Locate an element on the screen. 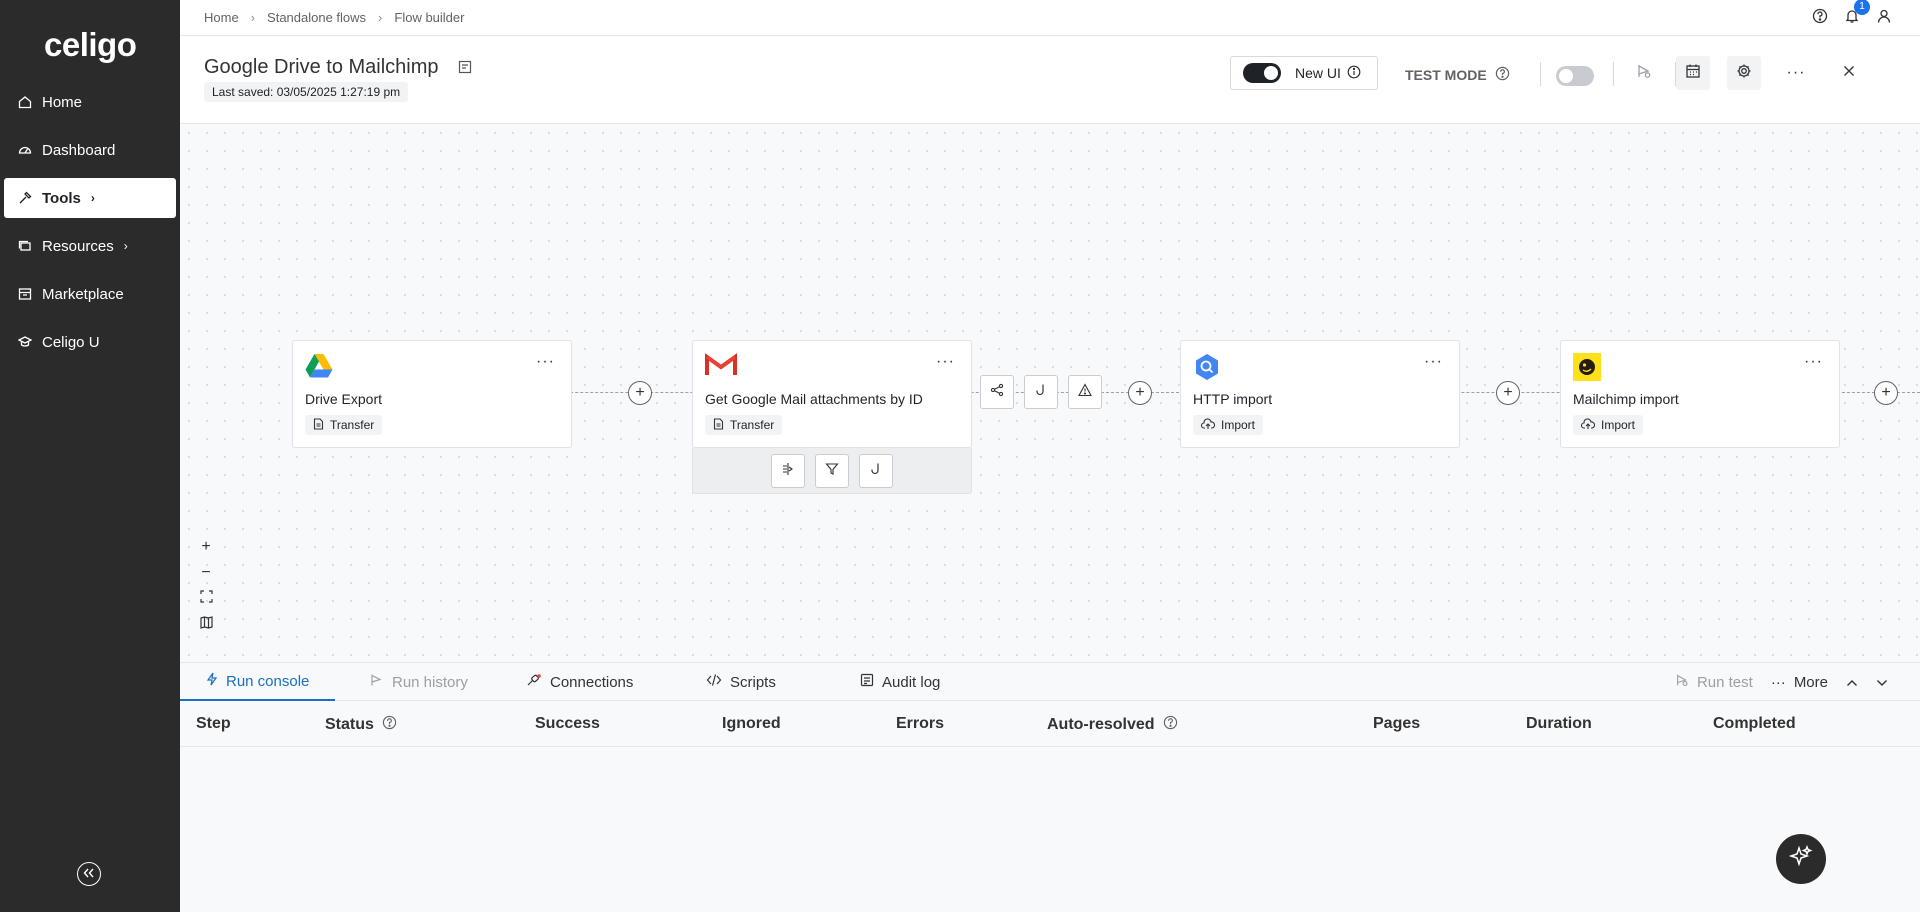 The height and width of the screenshot is (912, 1920). page-title: Google Drive to Mailchimp is located at coordinates (321, 67).